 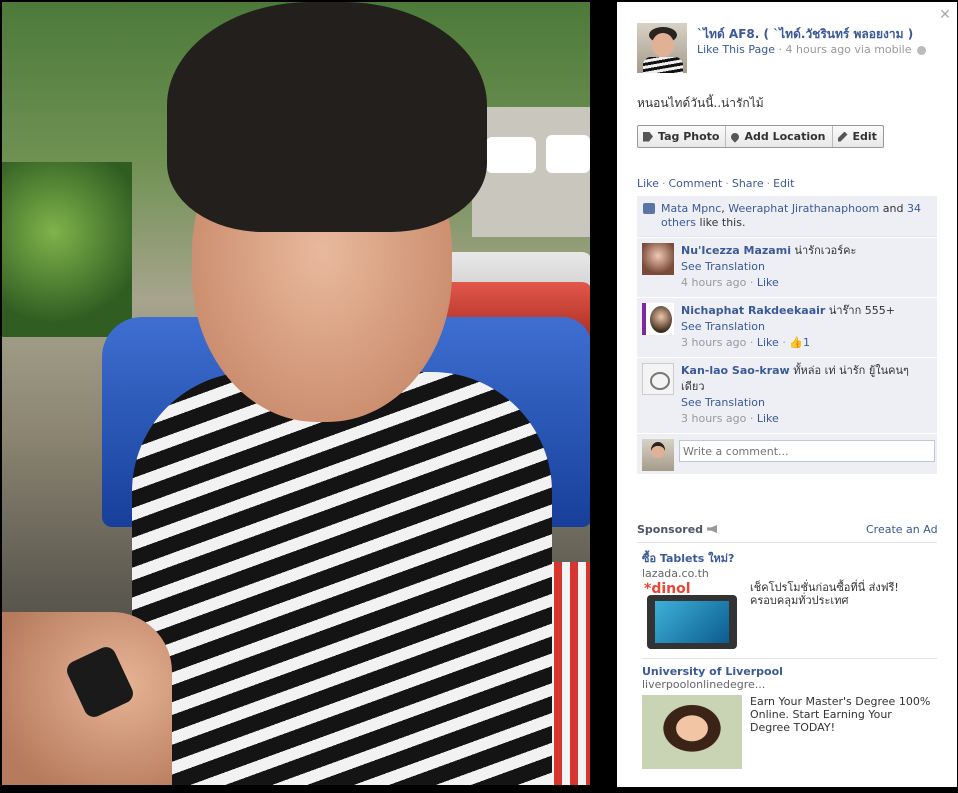 I want to click on photo-caption: หนอนไทด์วันนี้..น่ารักไม้, so click(x=700, y=103).